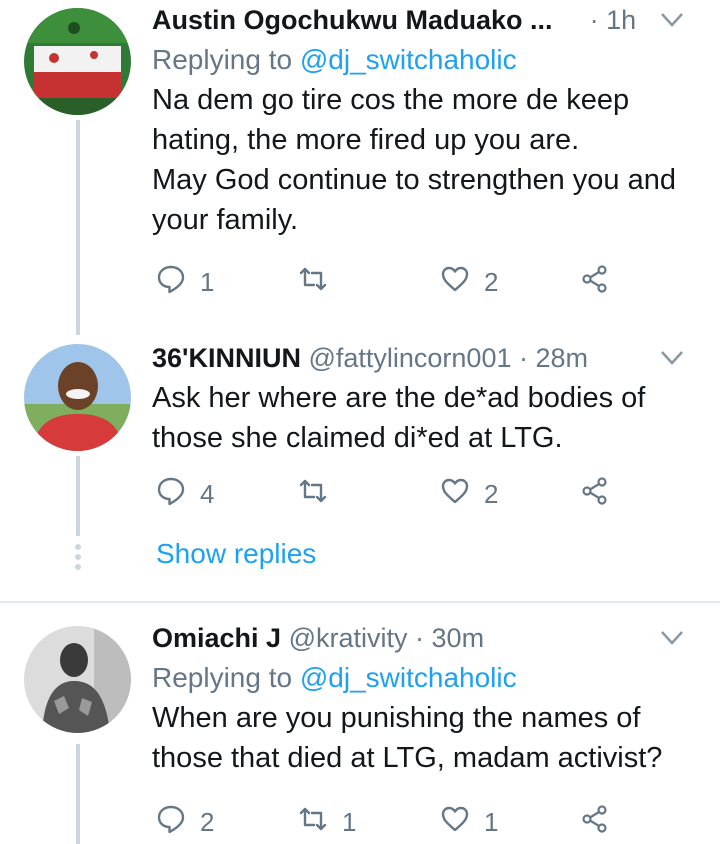 This screenshot has height=844, width=720. I want to click on tweet-text-line: your family., so click(225, 220).